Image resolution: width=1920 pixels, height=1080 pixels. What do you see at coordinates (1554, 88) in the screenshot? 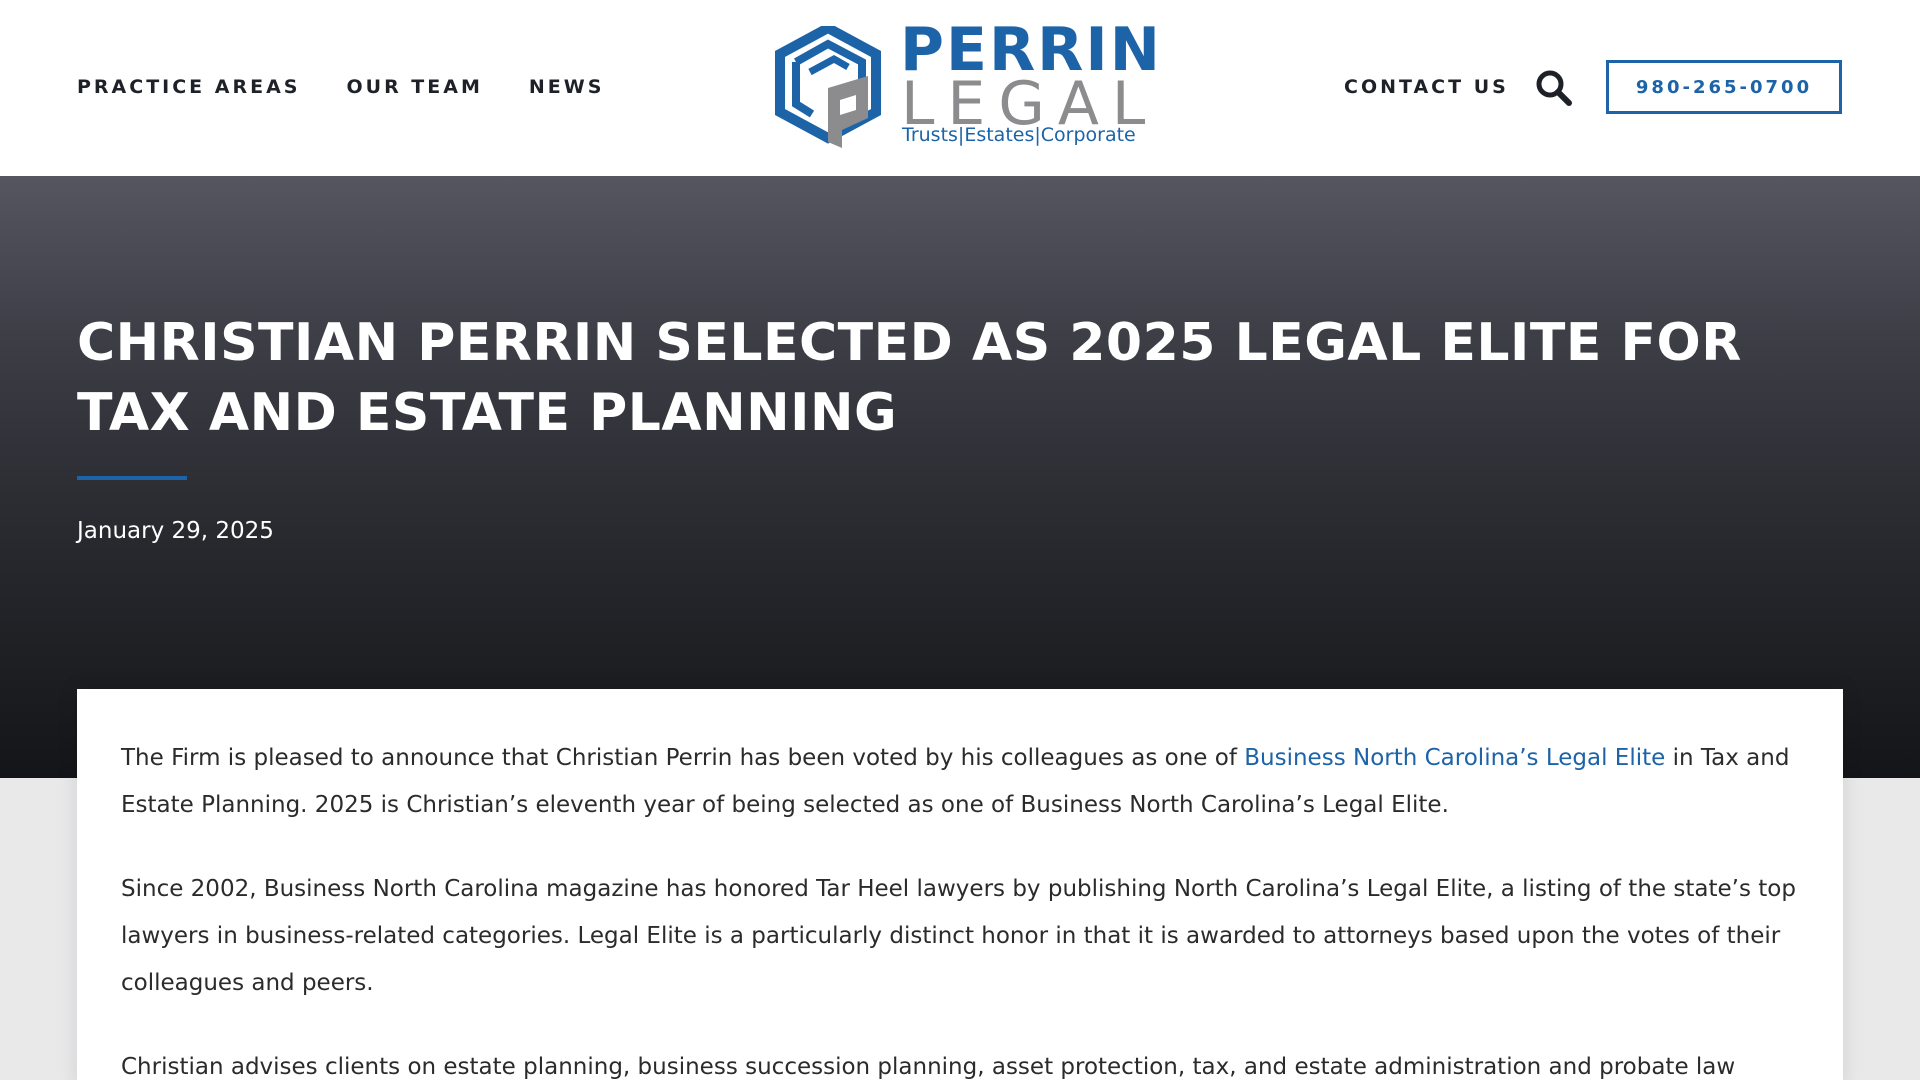
I see `search-icon` at bounding box center [1554, 88].